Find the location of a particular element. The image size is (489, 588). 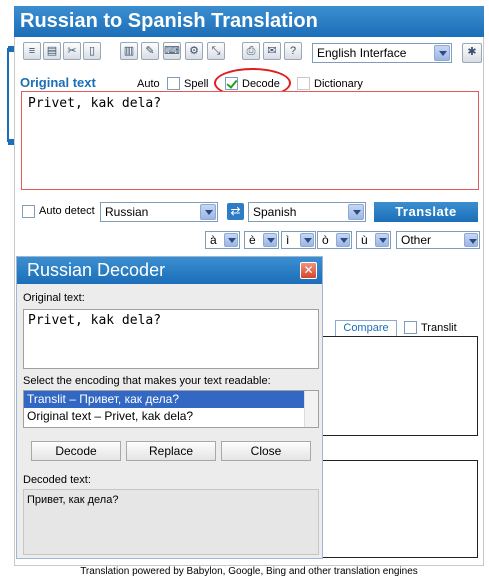

bracket-dot-top is located at coordinates (11, 49).